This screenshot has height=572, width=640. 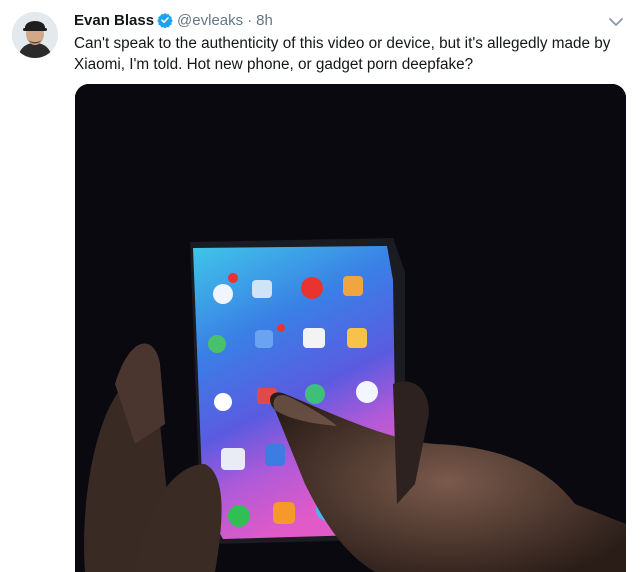 What do you see at coordinates (616, 22) in the screenshot?
I see `chevron-down-icon` at bounding box center [616, 22].